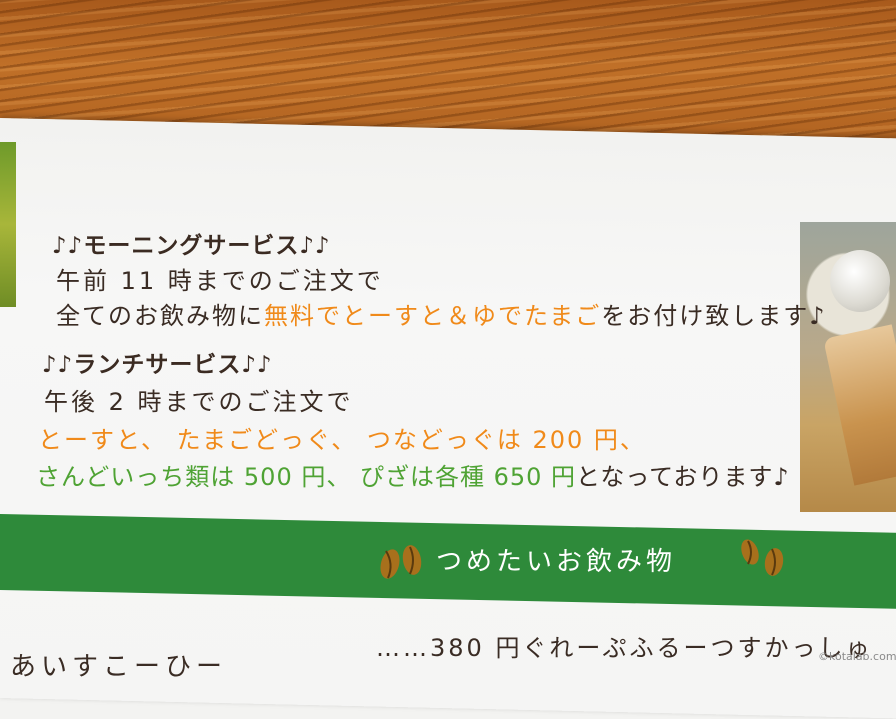 The height and width of the screenshot is (719, 896). I want to click on lunch-service-line-3: さんどいっち類は 500 円、 ぴざは各種 650 円となっております♪, so click(413, 474).